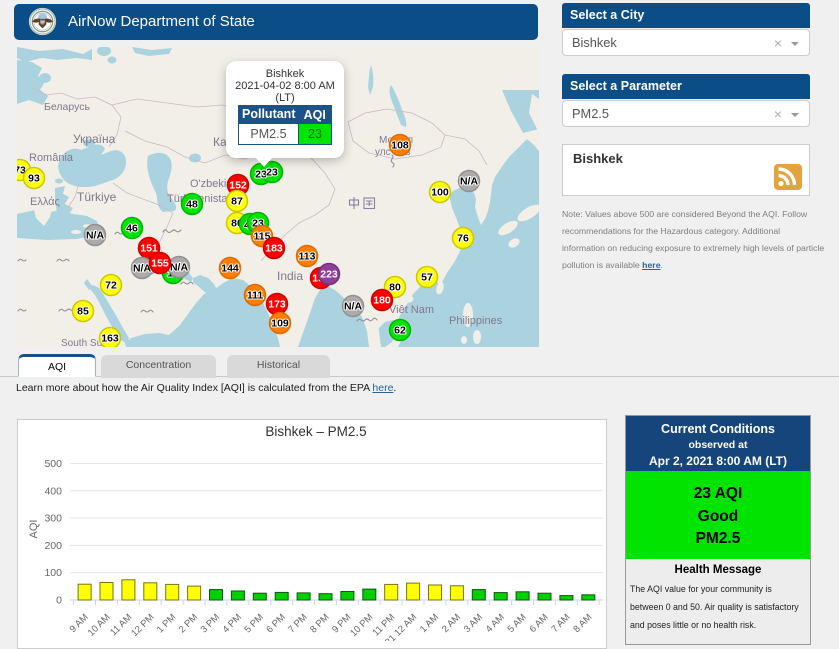 Image resolution: width=839 pixels, height=649 pixels. I want to click on svg-text: 57, so click(427, 278).